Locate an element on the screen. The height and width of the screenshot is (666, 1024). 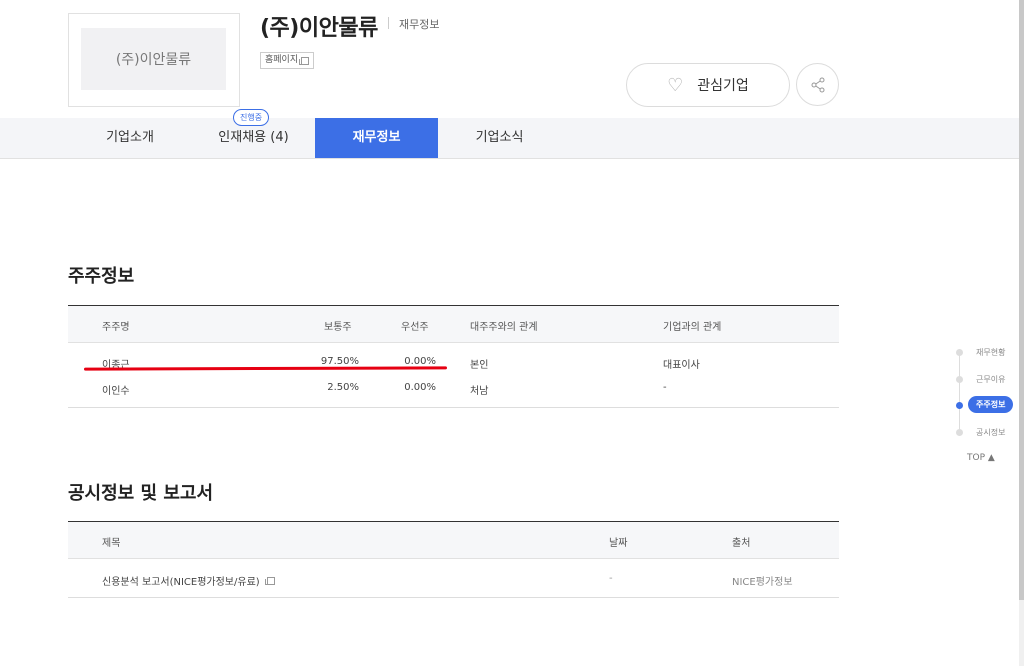
col-relation-company: 기업과의 관계 is located at coordinates (692, 327).